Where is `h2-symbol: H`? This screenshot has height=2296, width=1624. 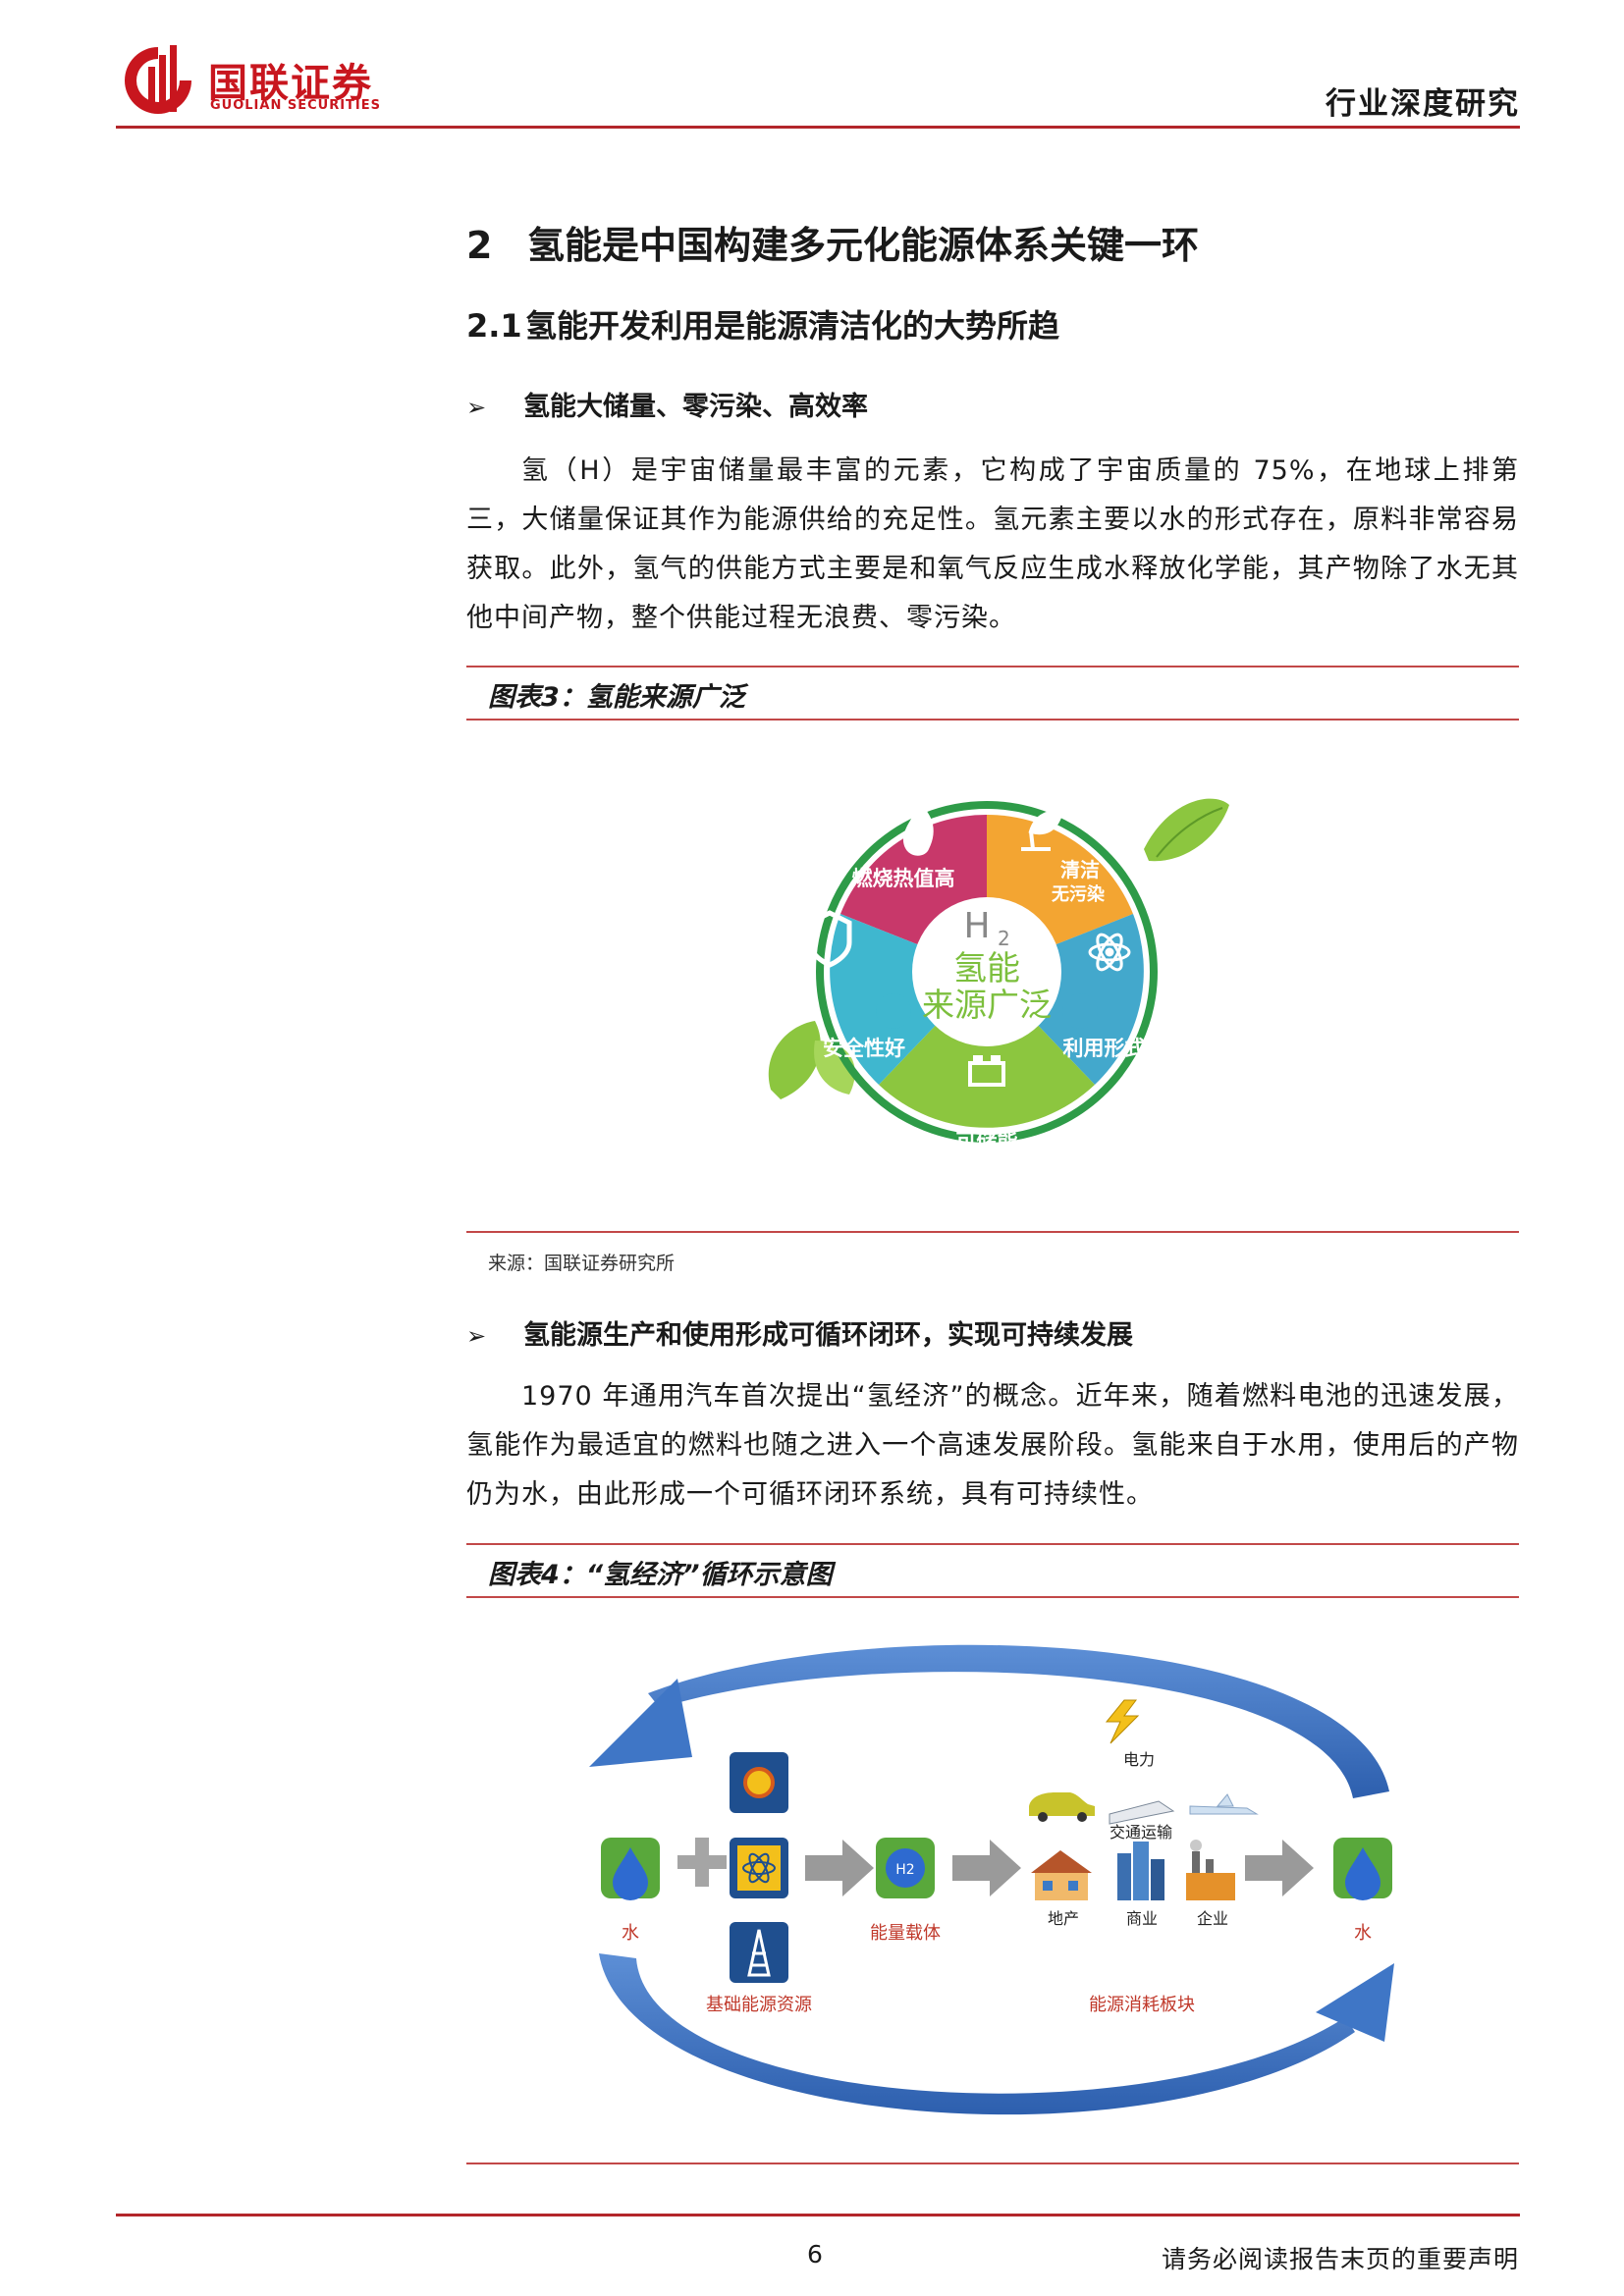
h2-symbol: H is located at coordinates (976, 926).